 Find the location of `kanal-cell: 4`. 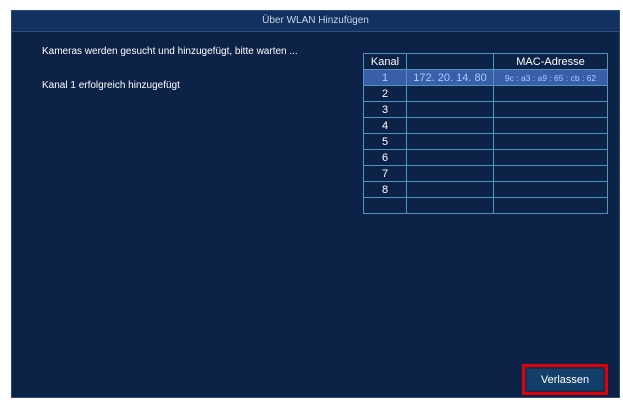

kanal-cell: 4 is located at coordinates (385, 125).